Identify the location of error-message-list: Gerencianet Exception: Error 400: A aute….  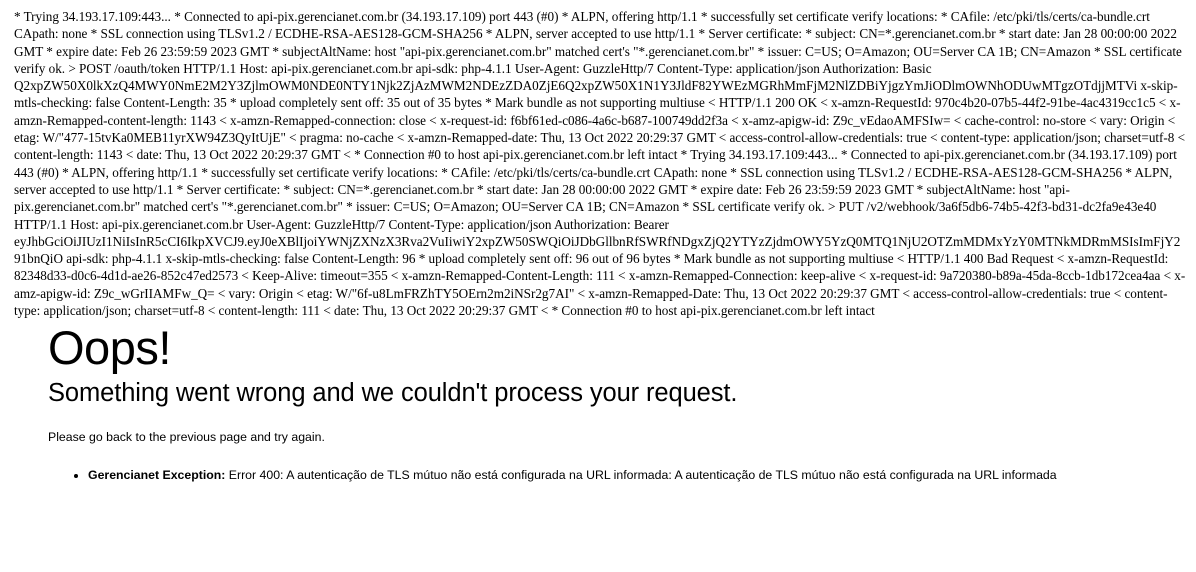
(612, 475).